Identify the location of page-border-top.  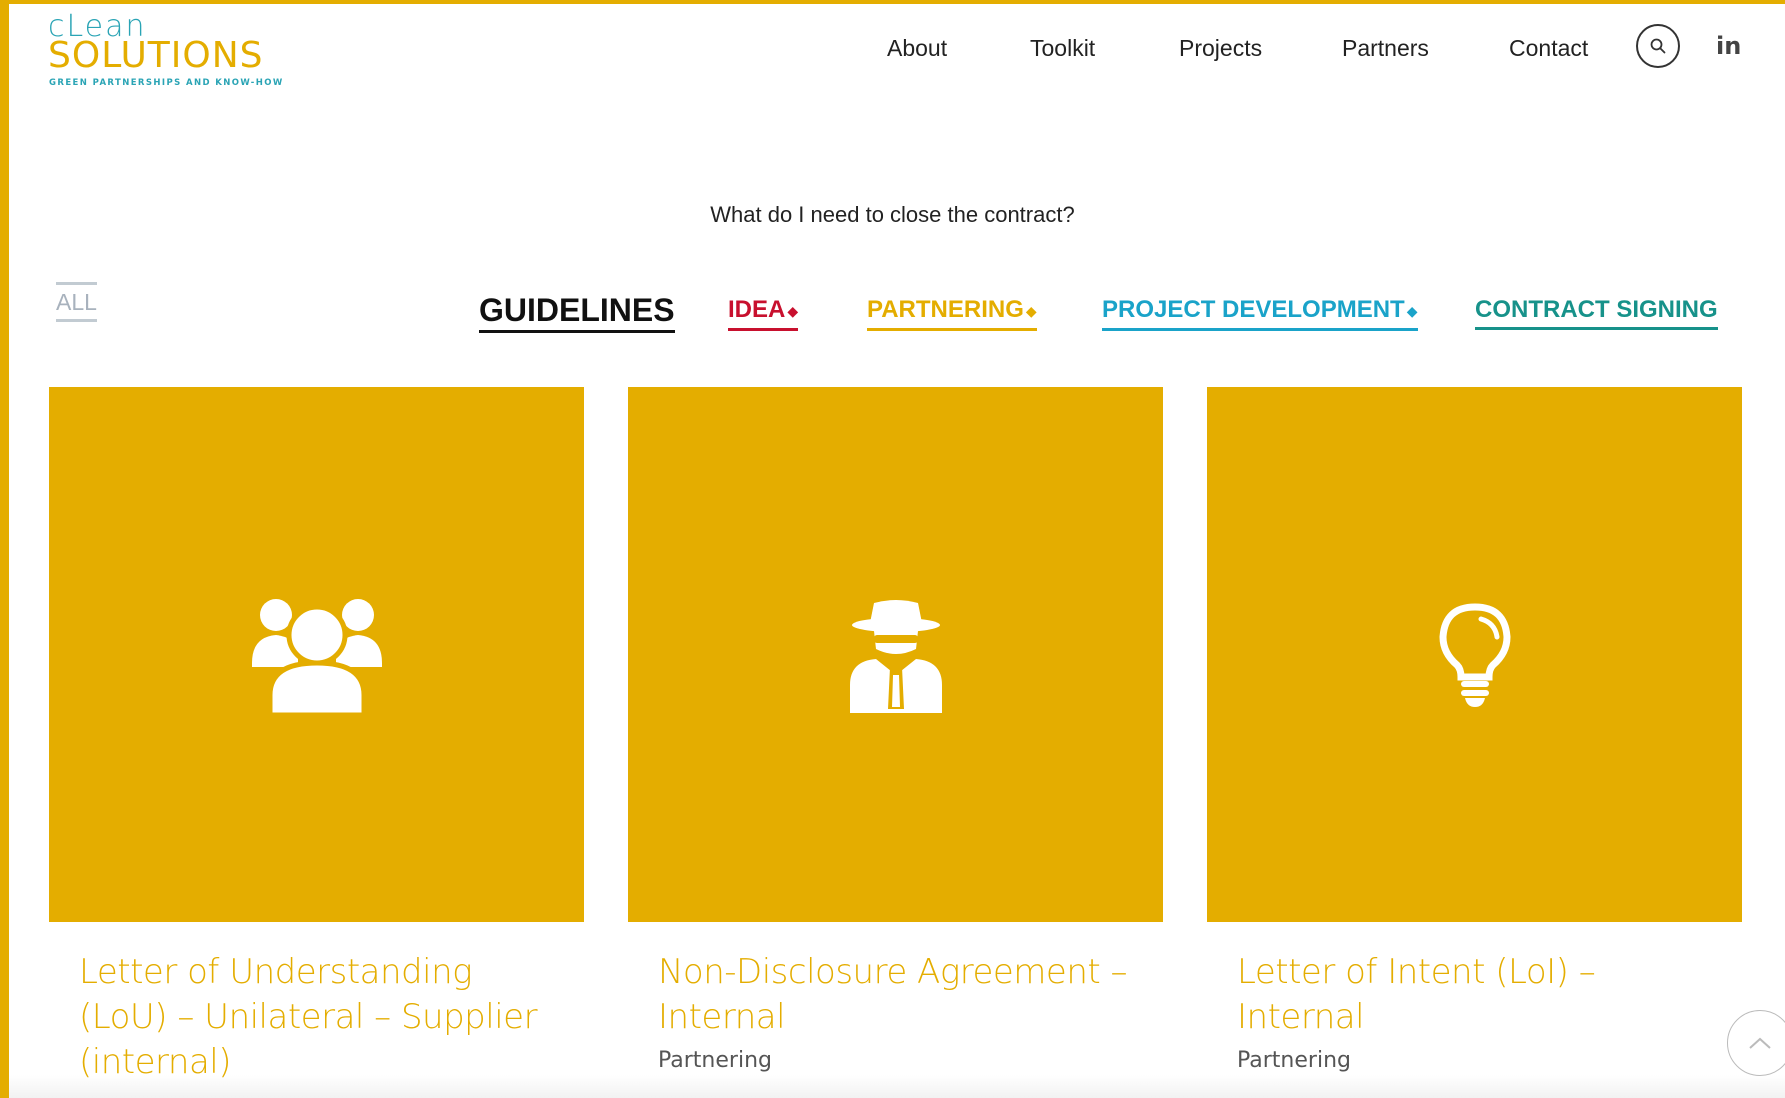
(892, 2).